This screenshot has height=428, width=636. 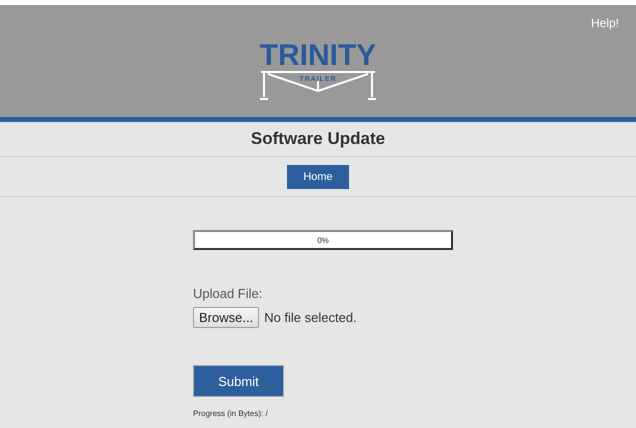 What do you see at coordinates (310, 317) in the screenshot?
I see `file-status: No file selected.` at bounding box center [310, 317].